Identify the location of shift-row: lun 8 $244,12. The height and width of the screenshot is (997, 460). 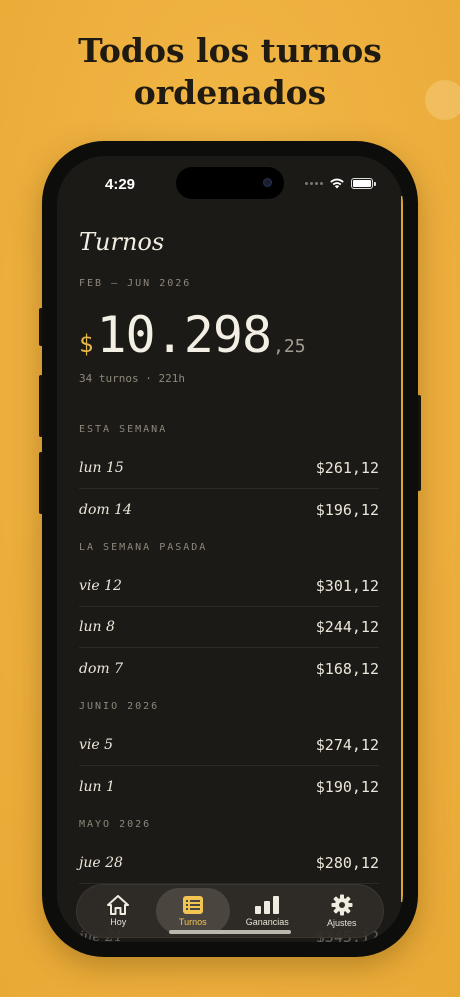
(229, 627).